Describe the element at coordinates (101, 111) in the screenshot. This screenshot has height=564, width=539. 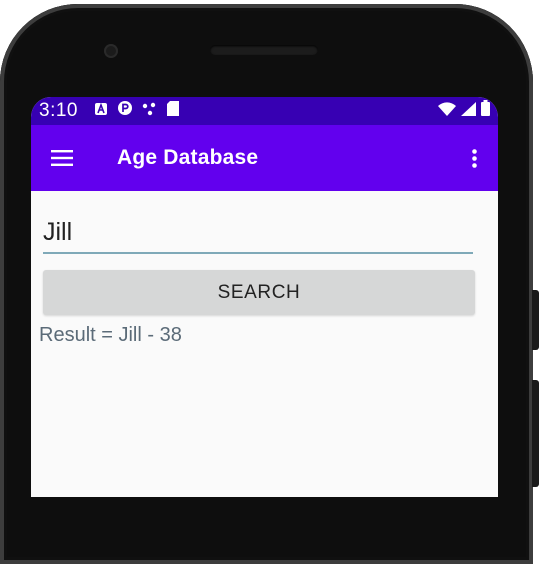
I see `a-badge-icon` at that location.